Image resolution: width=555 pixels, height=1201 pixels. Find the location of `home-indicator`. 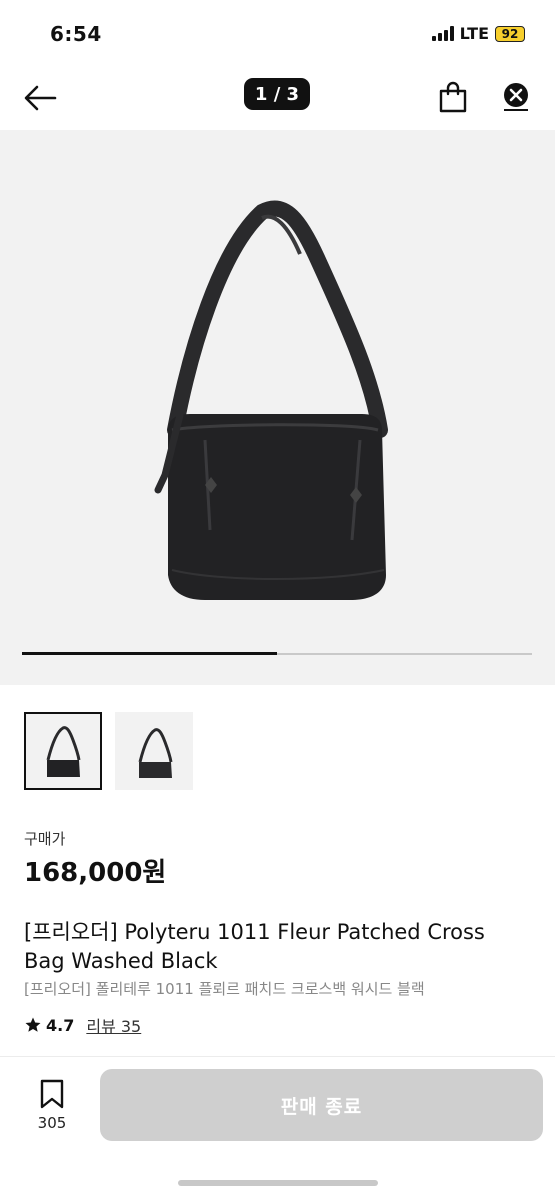

home-indicator is located at coordinates (278, 1183).